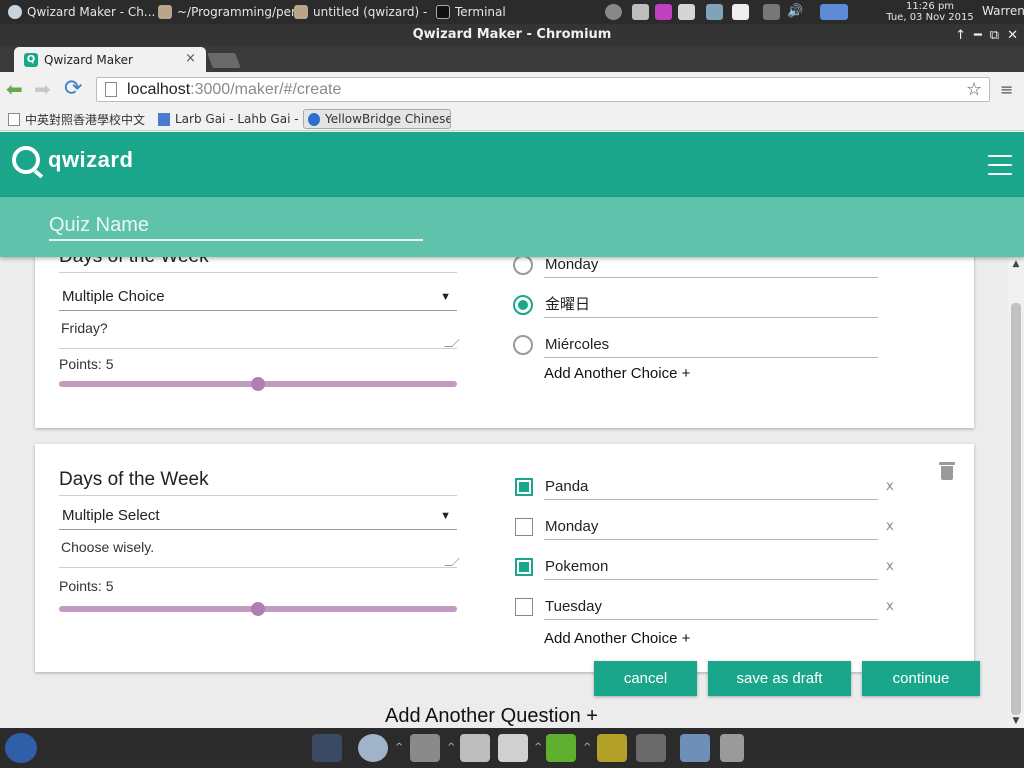  I want to click on wifi-tray-icon, so click(714, 12).